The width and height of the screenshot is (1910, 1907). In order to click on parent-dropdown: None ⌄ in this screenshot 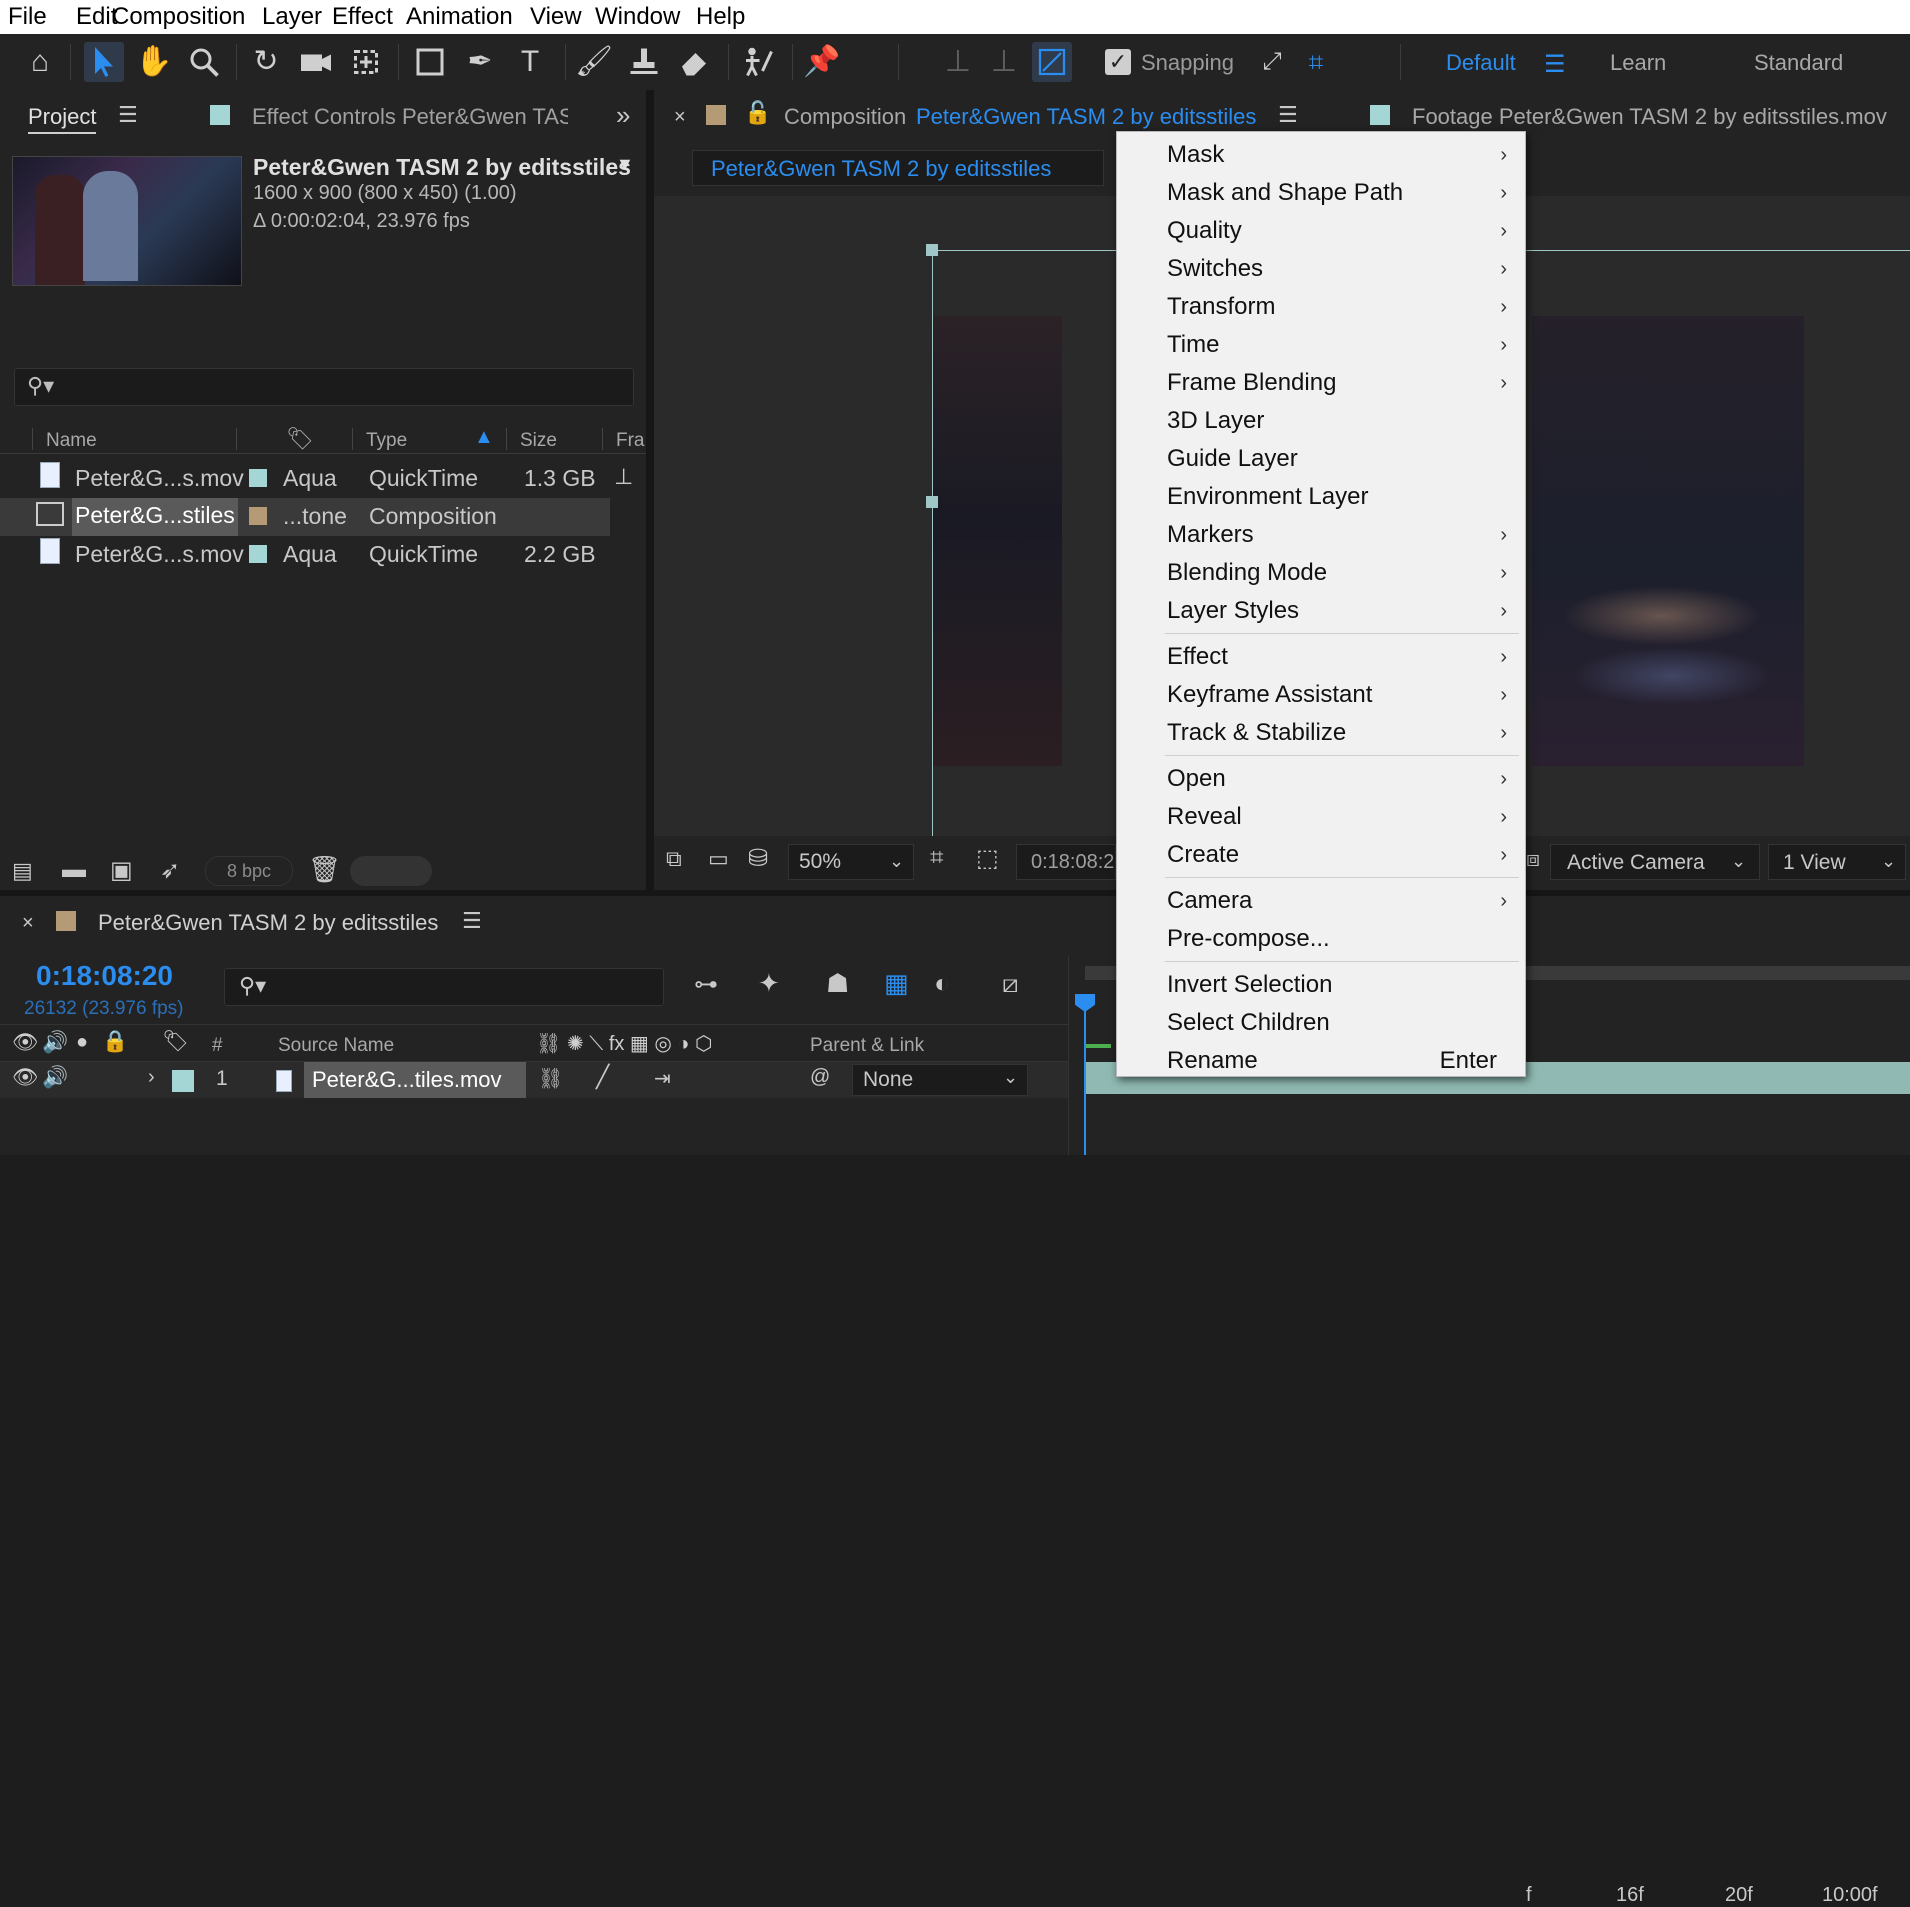, I will do `click(940, 1080)`.